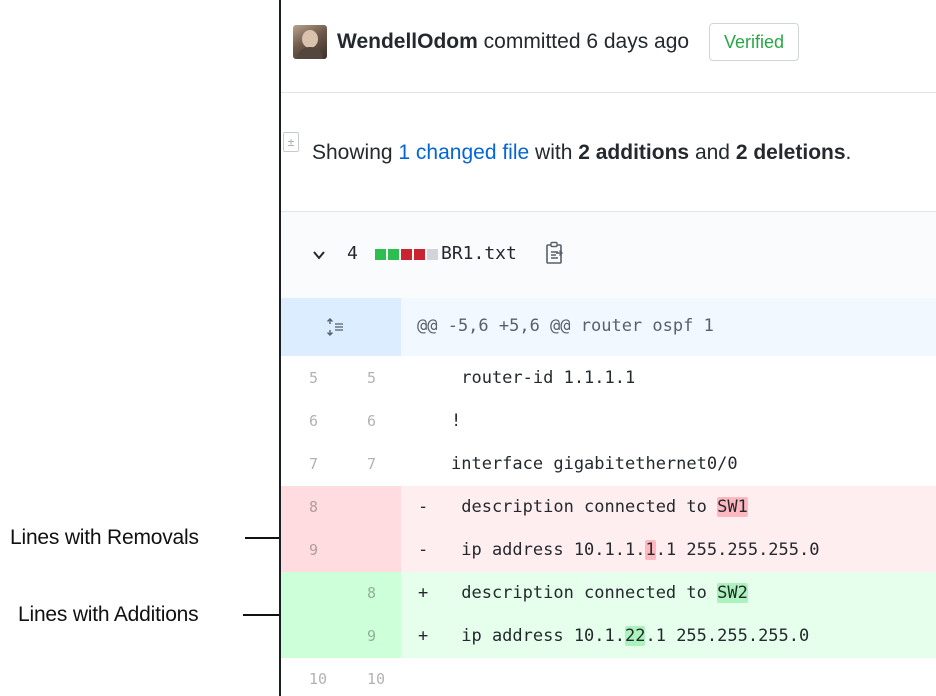 This screenshot has width=936, height=696. I want to click on callout-removals: Lines with Removals, so click(99, 538).